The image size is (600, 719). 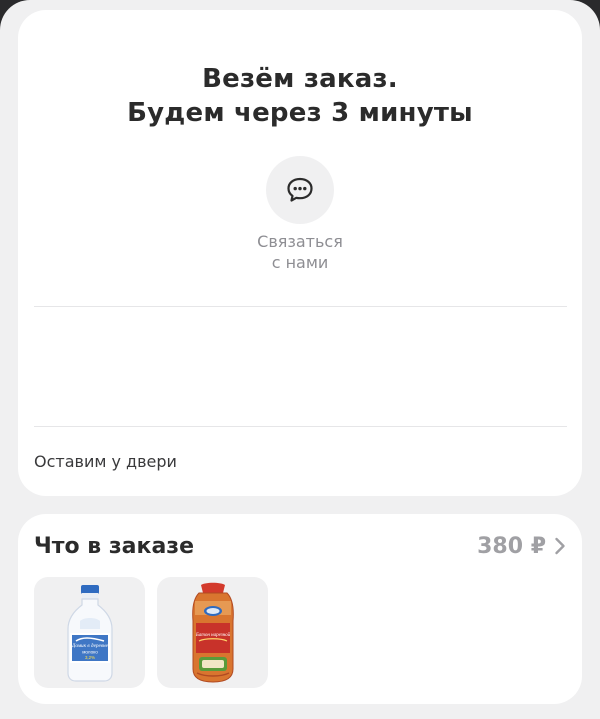 What do you see at coordinates (212, 635) in the screenshot?
I see `bread-name-text: Батон нарезной` at bounding box center [212, 635].